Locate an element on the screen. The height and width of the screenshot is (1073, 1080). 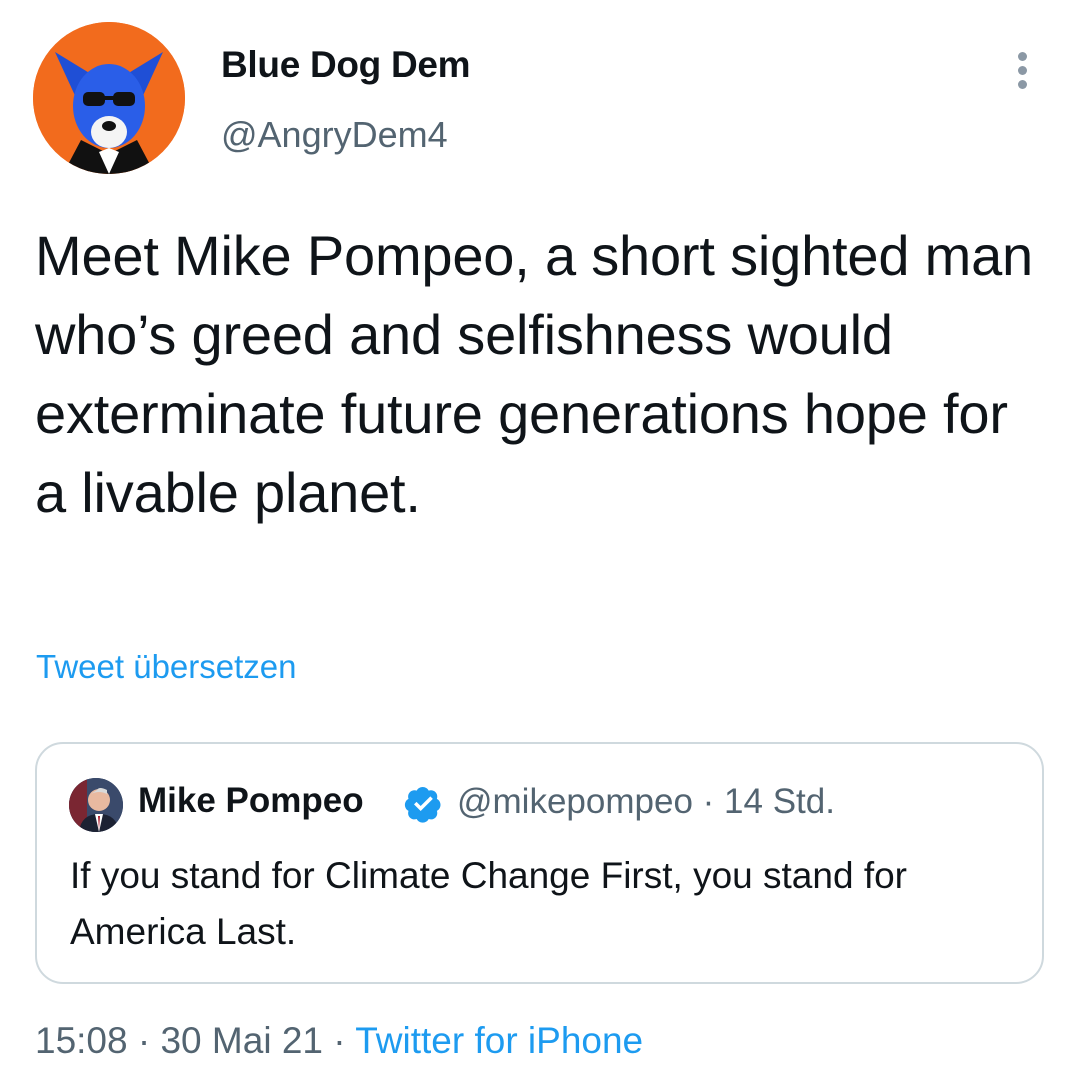
tweet-source-link: Twitter for iPhone is located at coordinates (499, 1040).